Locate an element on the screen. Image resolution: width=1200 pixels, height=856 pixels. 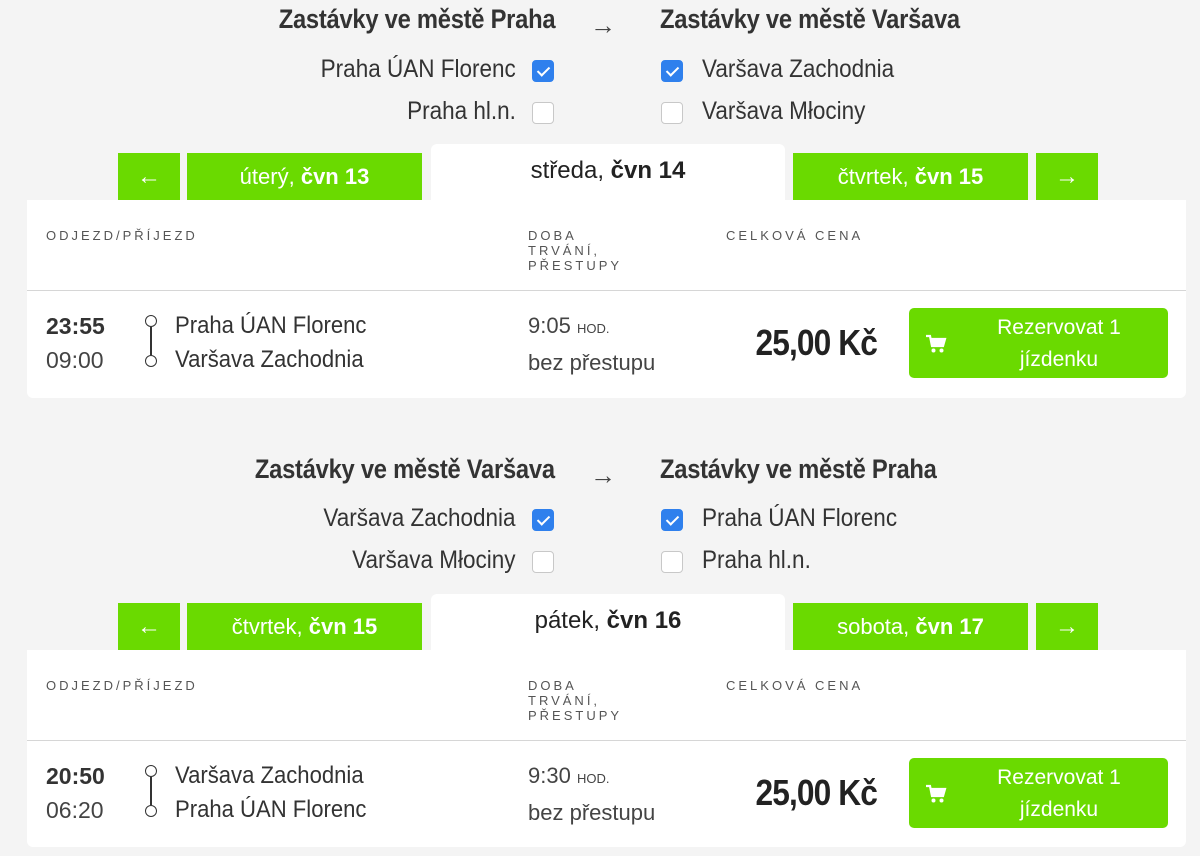
to-city-title: Zastávky ve městě Praha is located at coordinates (798, 469).